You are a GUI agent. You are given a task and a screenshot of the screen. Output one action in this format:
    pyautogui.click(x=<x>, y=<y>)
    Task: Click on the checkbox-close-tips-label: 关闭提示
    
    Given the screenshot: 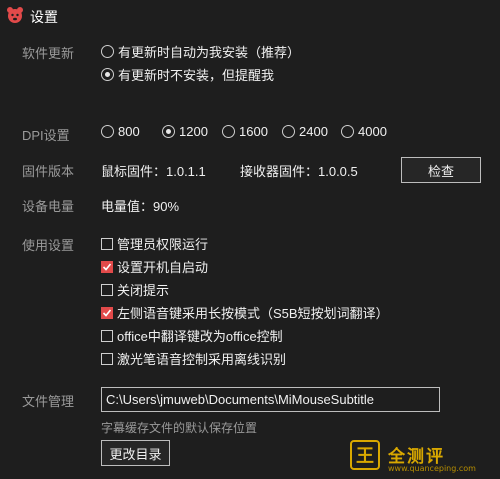 What is the action you would take?
    pyautogui.click(x=143, y=290)
    